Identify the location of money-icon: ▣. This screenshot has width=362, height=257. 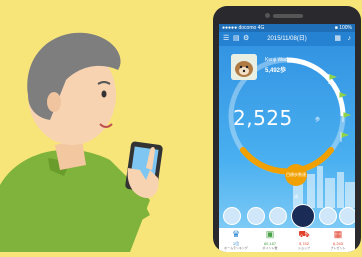
(270, 234).